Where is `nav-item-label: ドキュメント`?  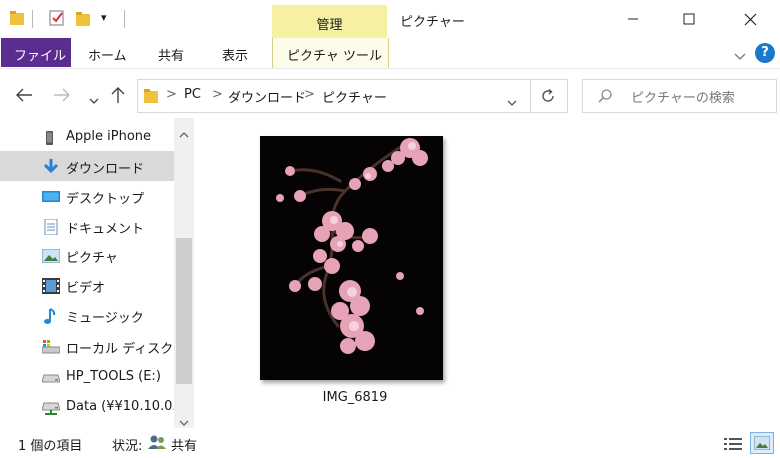 nav-item-label: ドキュメント is located at coordinates (105, 229).